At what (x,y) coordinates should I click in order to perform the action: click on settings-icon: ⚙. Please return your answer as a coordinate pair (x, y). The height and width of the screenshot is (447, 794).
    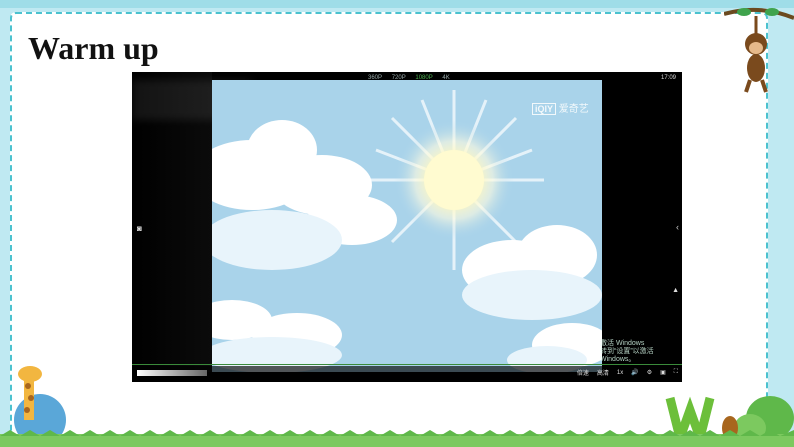
    Looking at the image, I should click on (649, 372).